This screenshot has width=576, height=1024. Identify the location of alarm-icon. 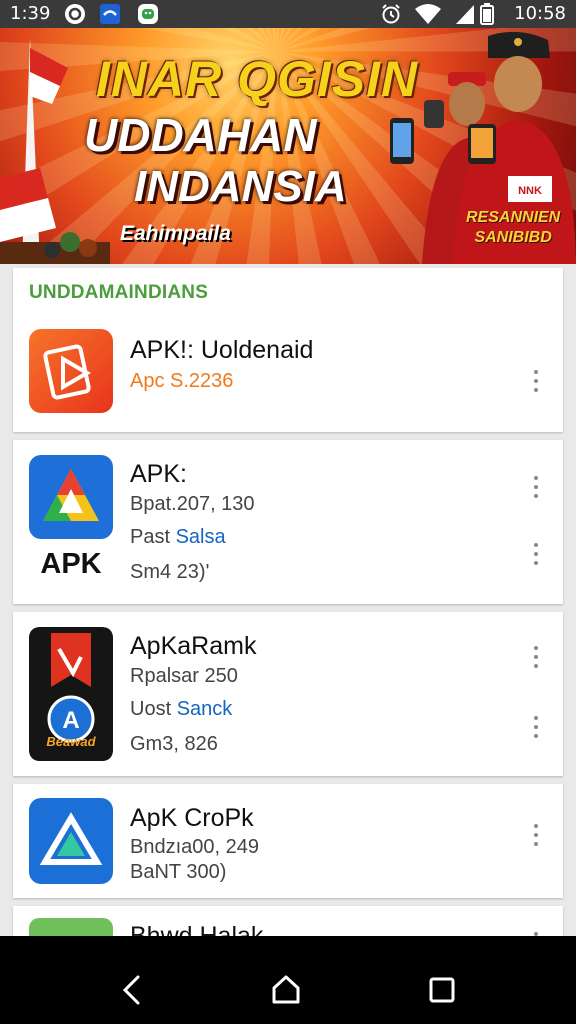
(391, 14).